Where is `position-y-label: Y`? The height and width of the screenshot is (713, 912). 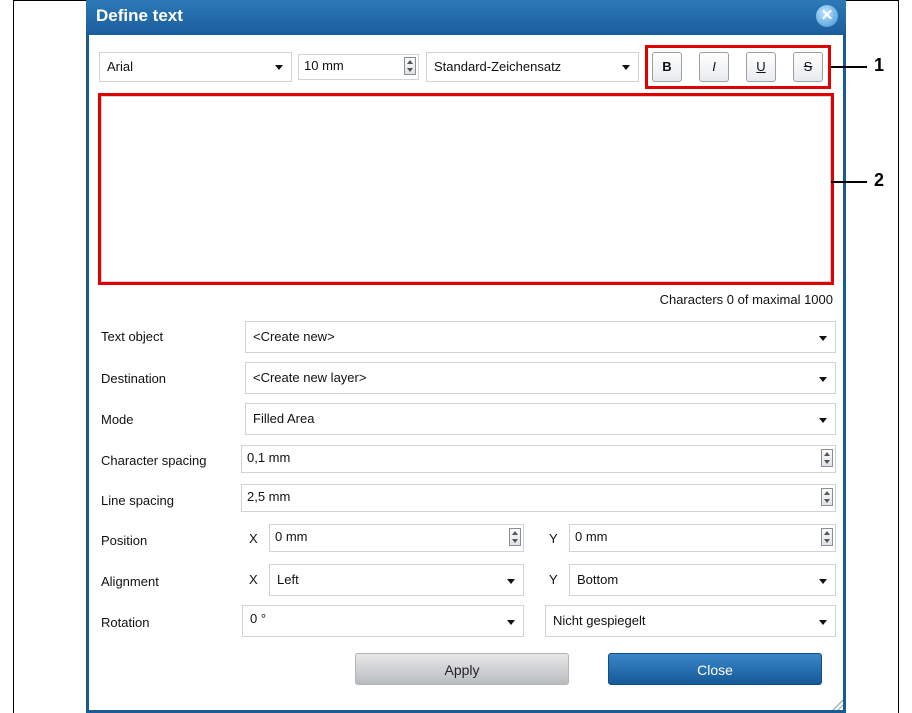
position-y-label: Y is located at coordinates (553, 538).